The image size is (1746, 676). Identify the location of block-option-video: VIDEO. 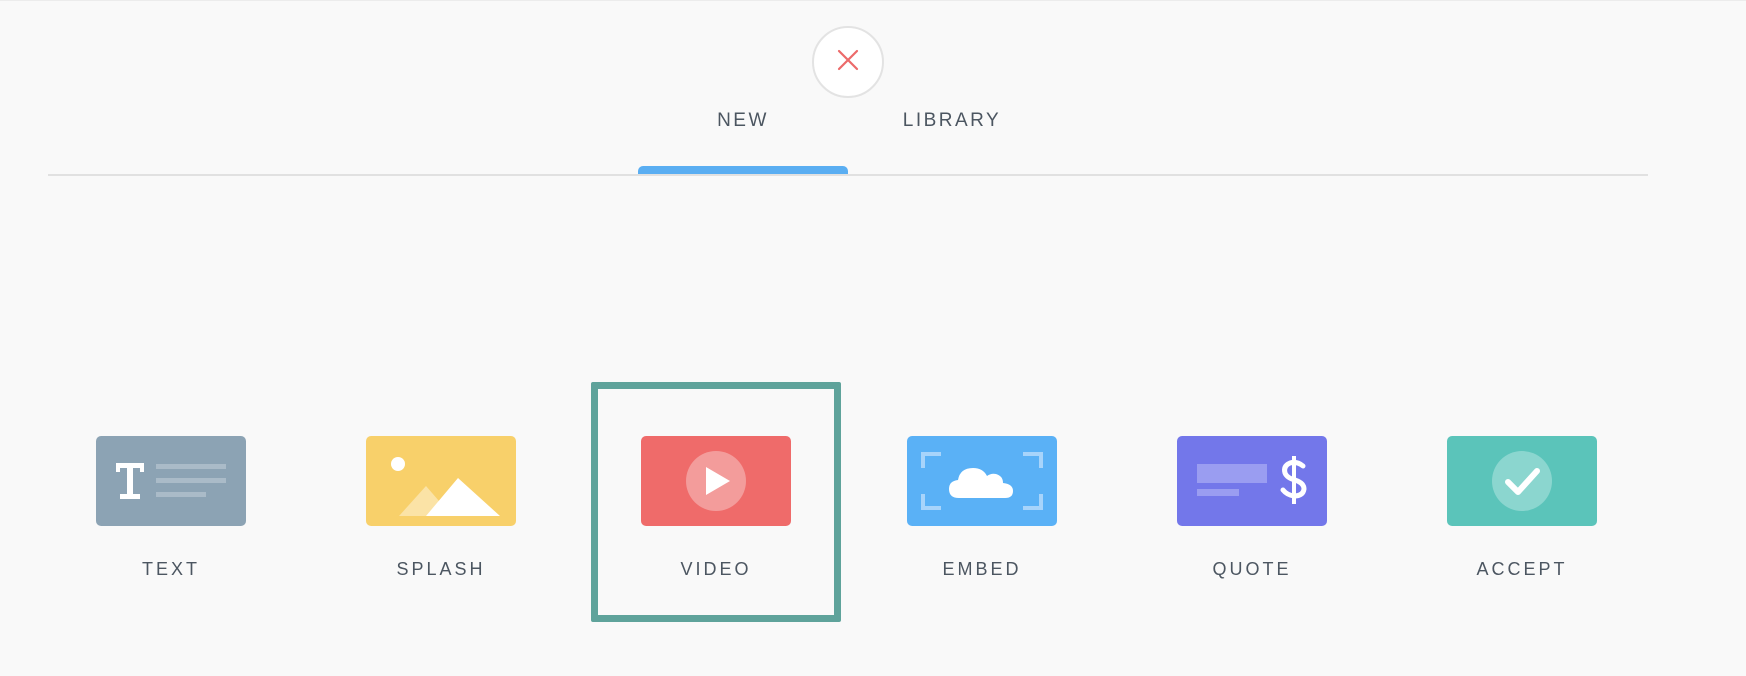
(716, 502).